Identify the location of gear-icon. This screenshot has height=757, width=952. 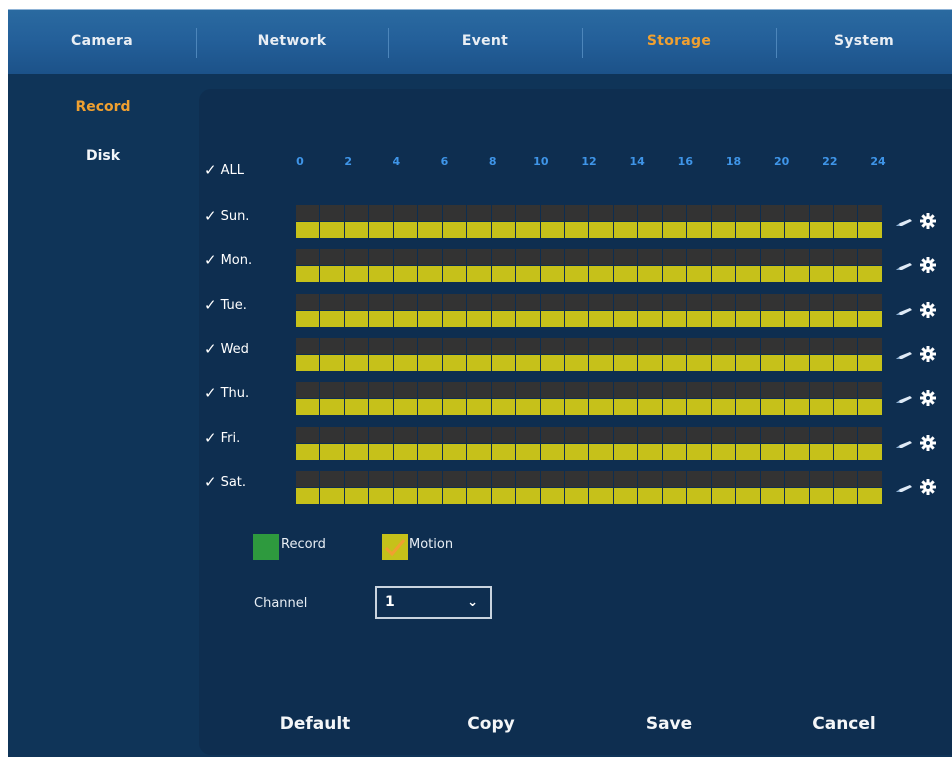
(928, 487).